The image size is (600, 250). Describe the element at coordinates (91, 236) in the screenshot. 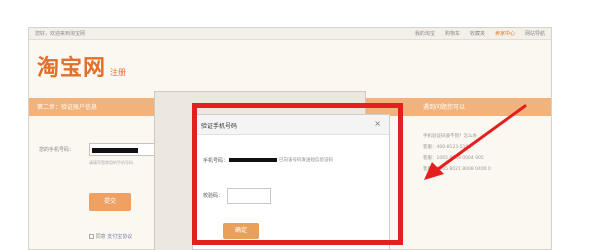

I see `agree-checkbox` at that location.